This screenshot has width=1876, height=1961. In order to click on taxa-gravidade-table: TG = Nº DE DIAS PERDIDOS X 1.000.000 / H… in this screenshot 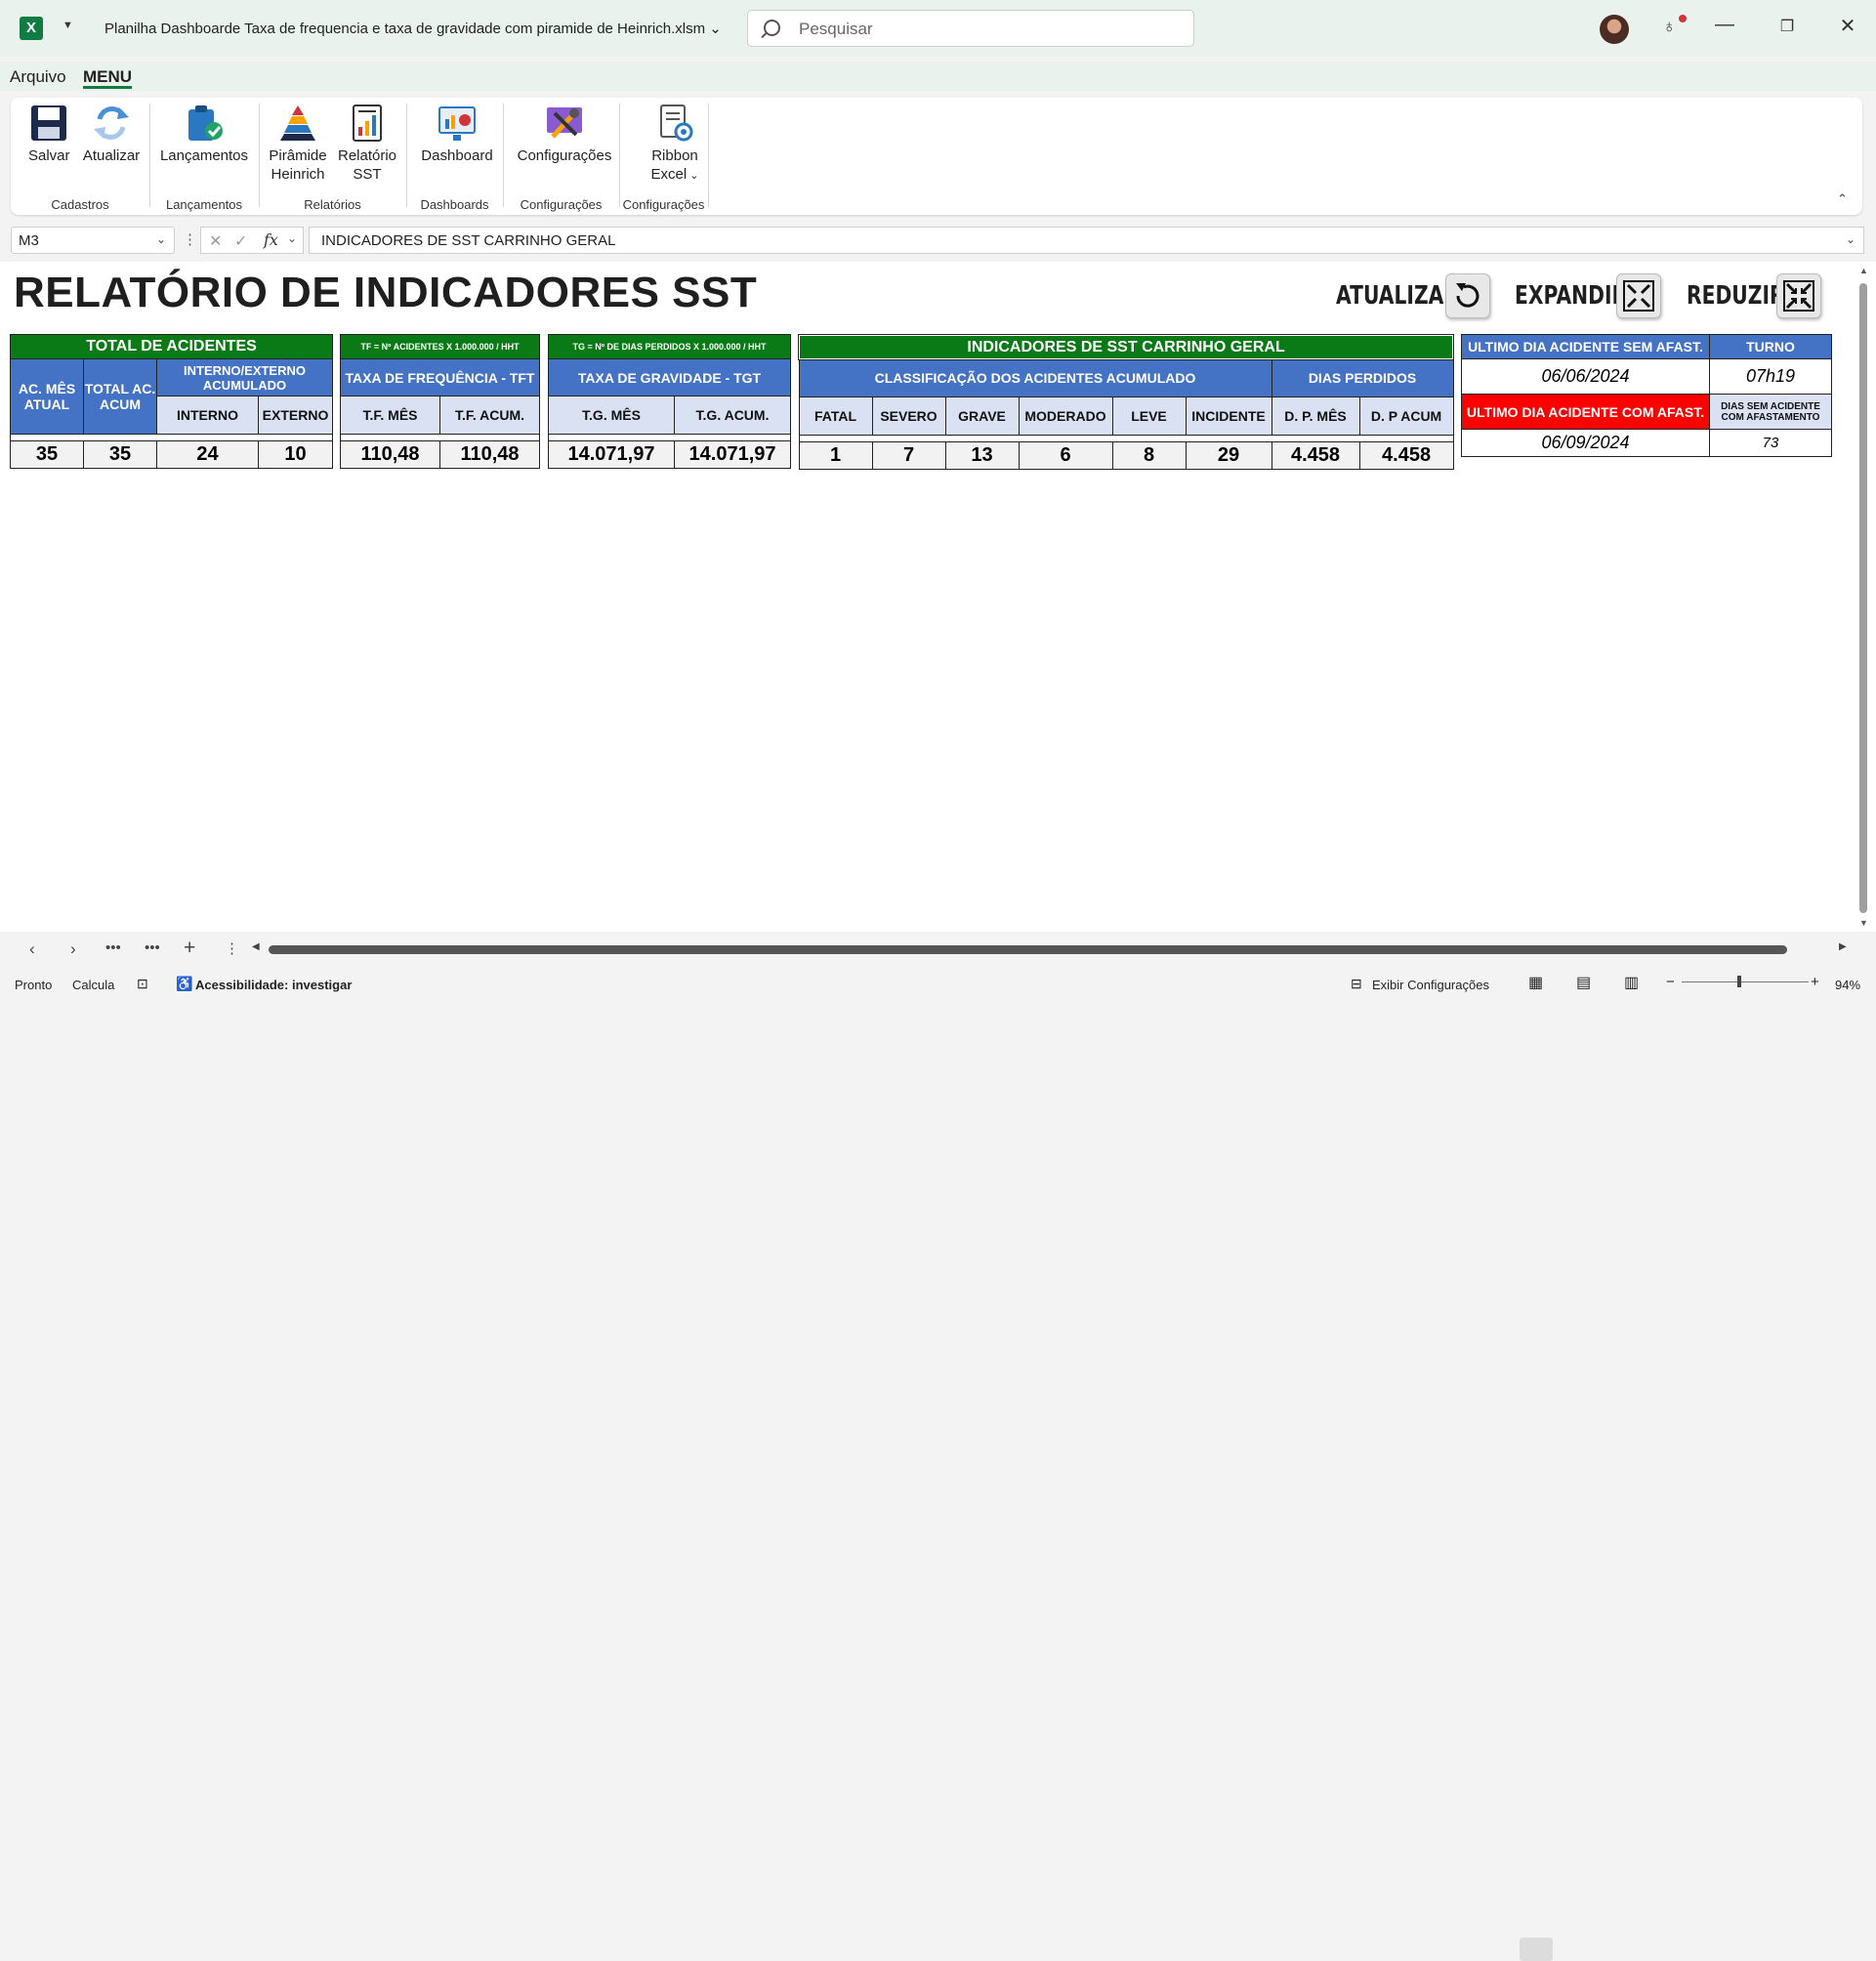, I will do `click(669, 401)`.